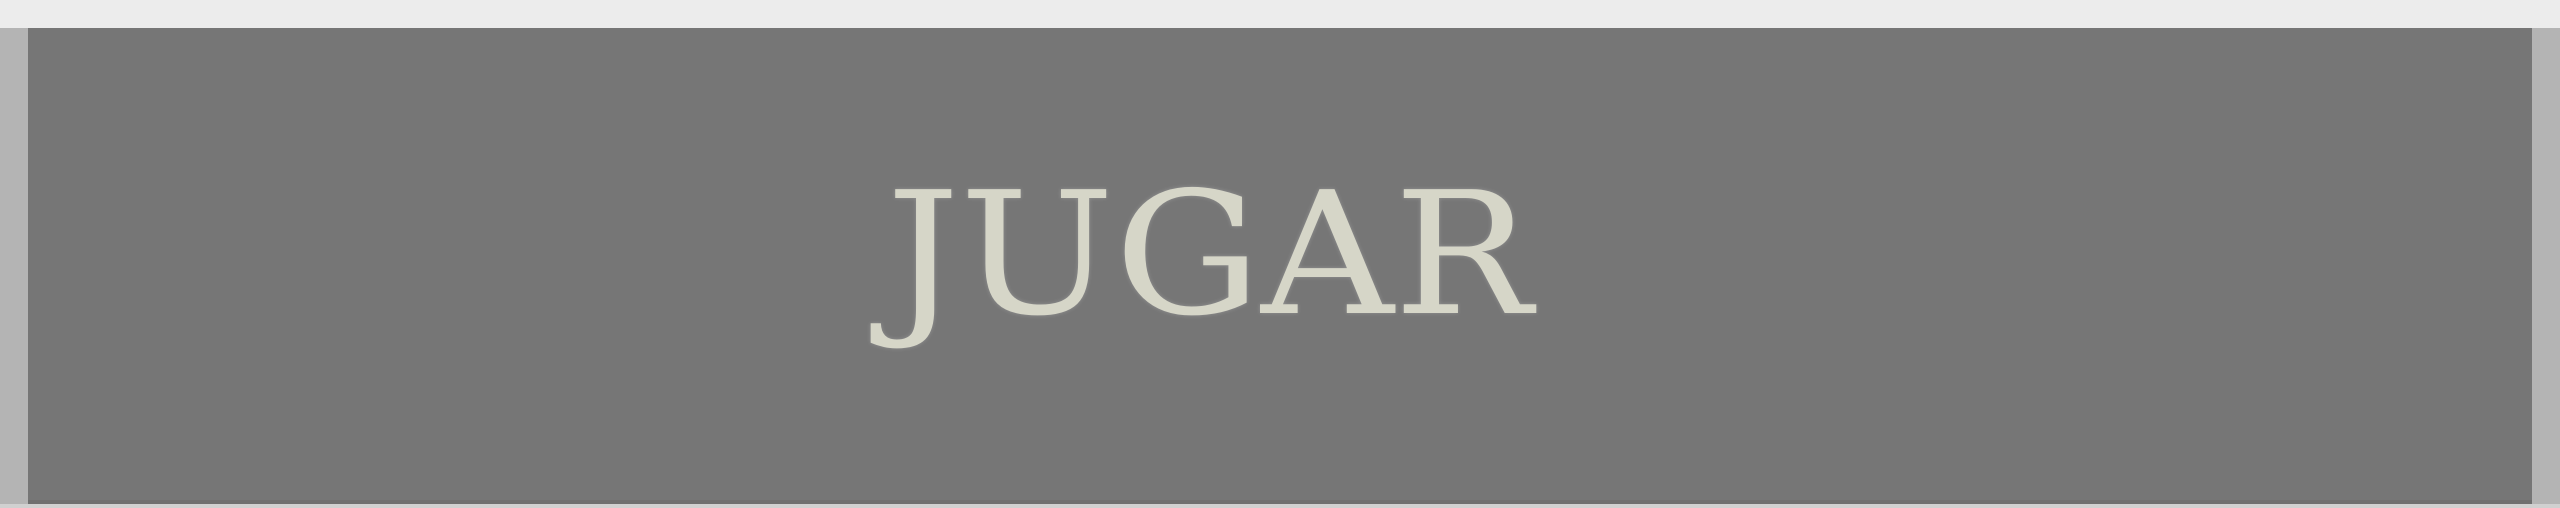 The image size is (2560, 508). What do you see at coordinates (1209, 255) in the screenshot?
I see `play-button-label: JUGAR` at bounding box center [1209, 255].